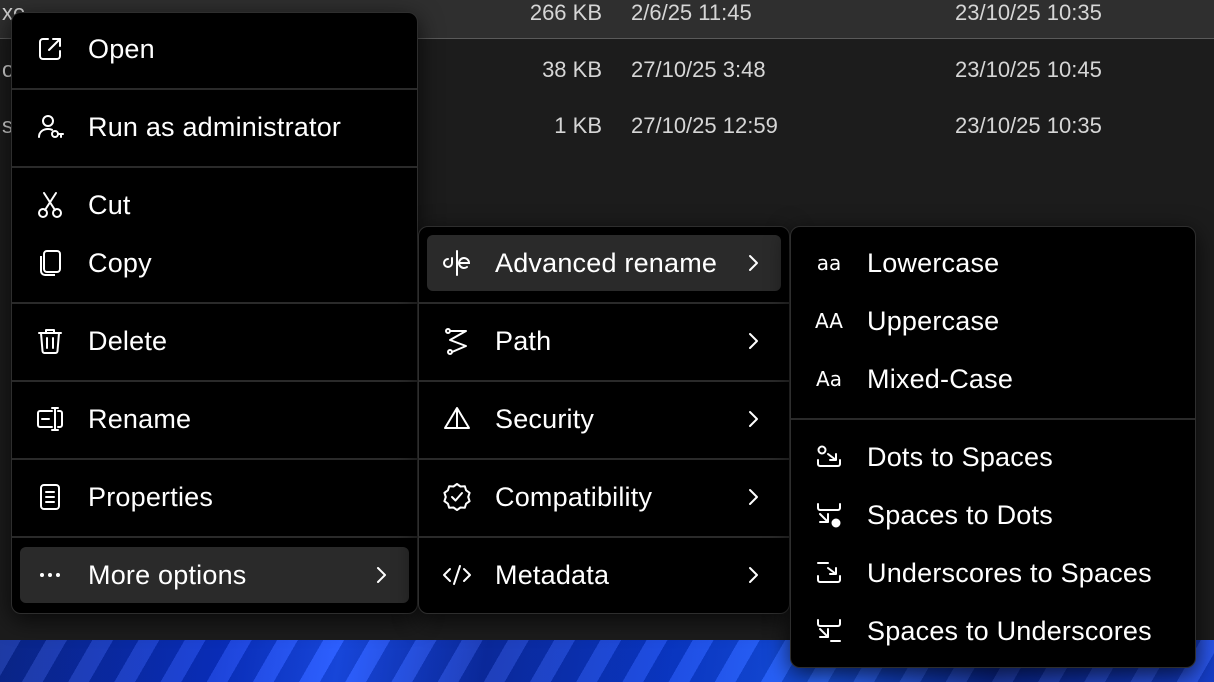  Describe the element at coordinates (552, 575) in the screenshot. I see `metadata-label: Metadata` at that location.